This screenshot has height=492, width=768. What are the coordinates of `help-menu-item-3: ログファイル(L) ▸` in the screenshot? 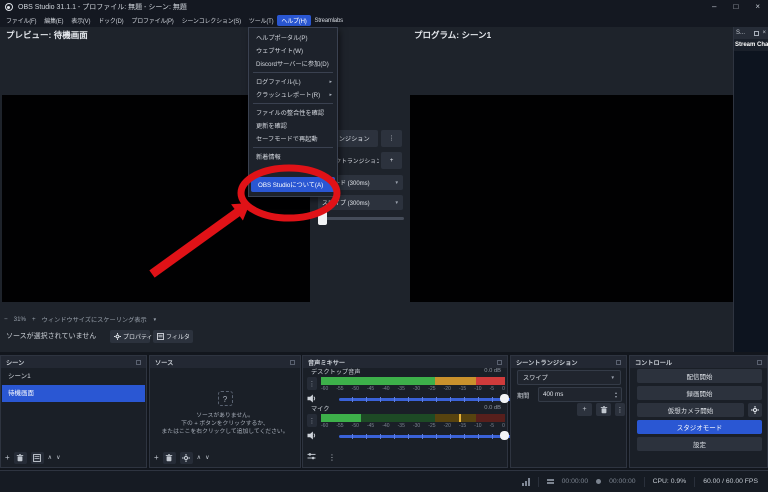 It's located at (293, 81).